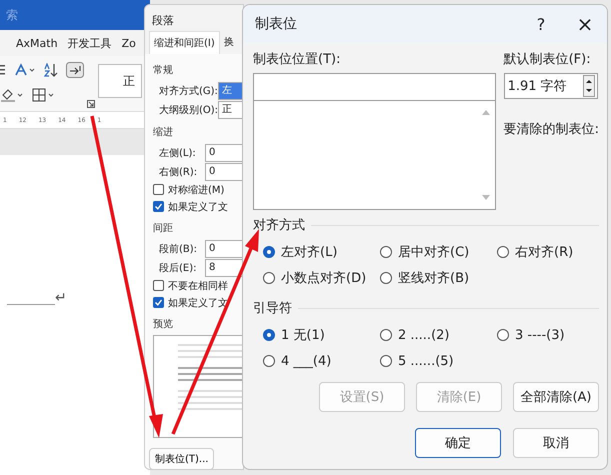  I want to click on section-title: 预览, so click(163, 324).